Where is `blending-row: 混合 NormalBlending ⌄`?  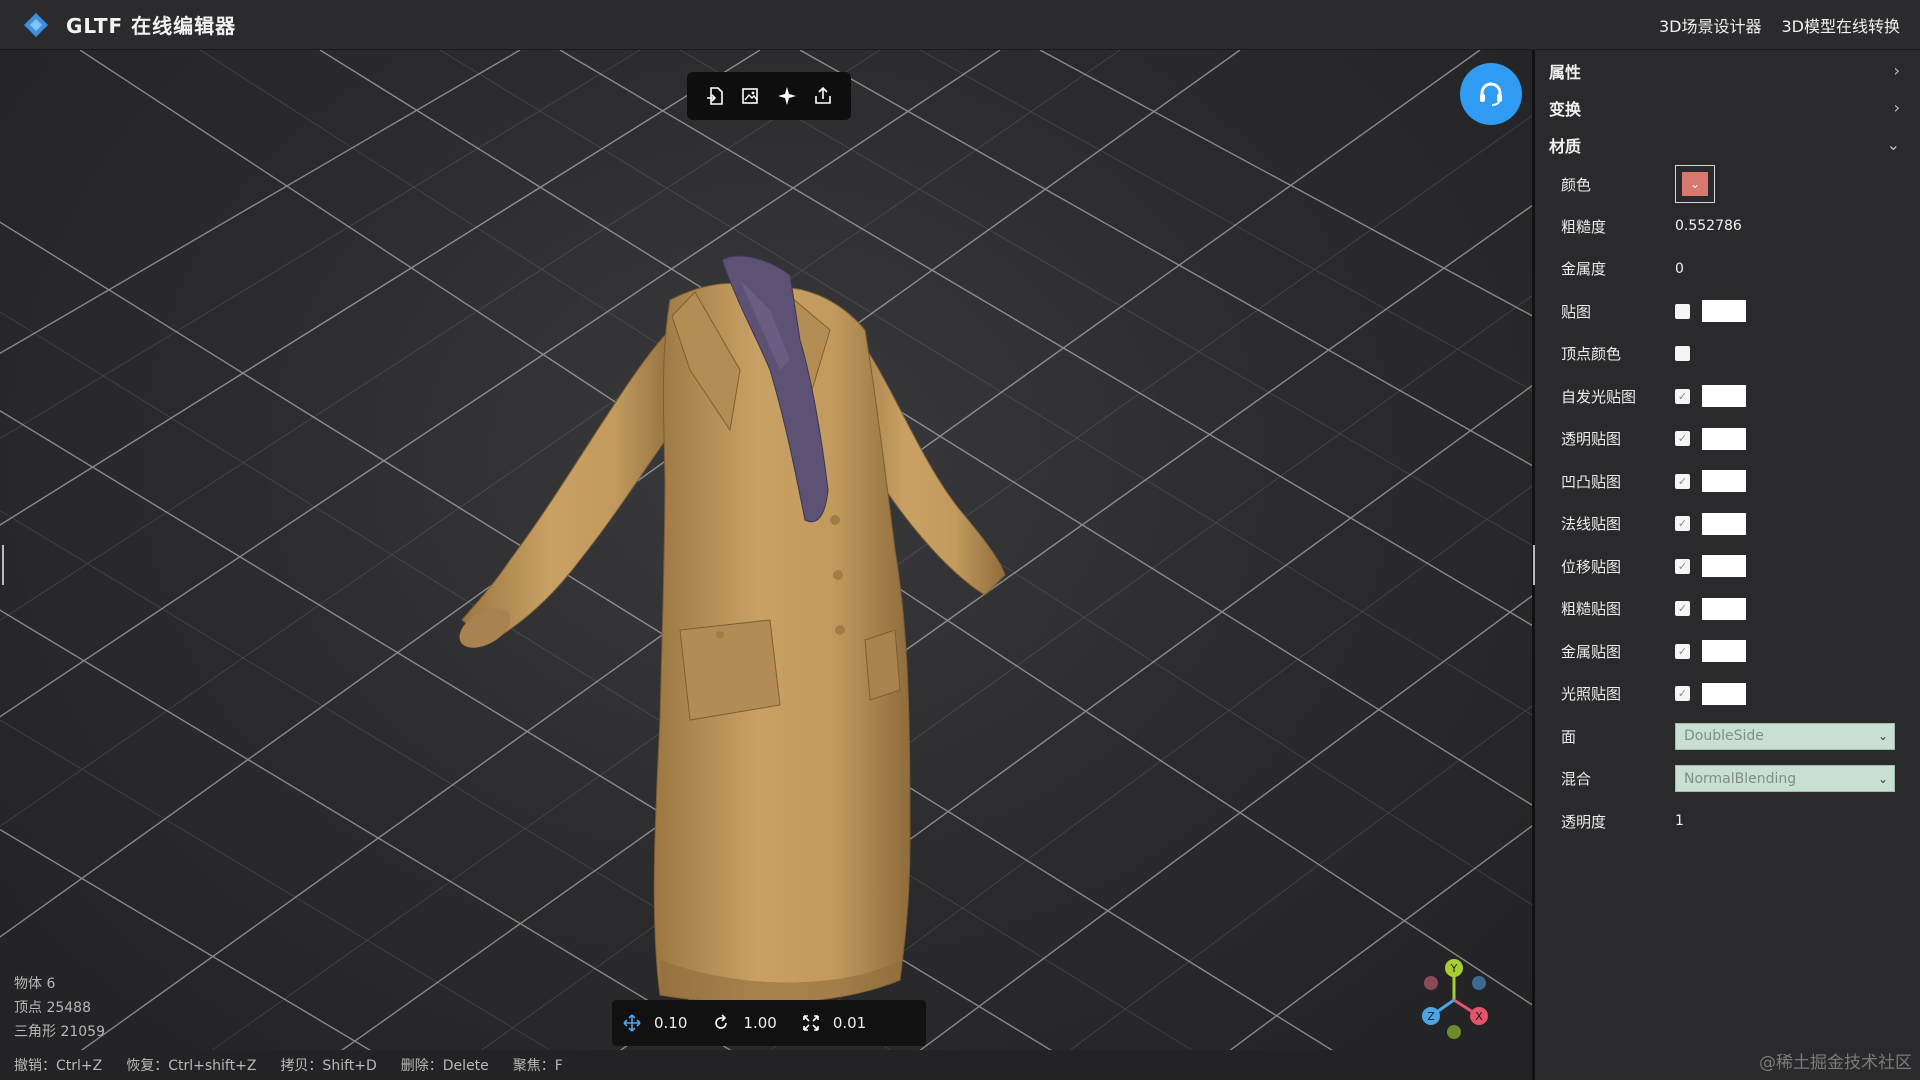 blending-row: 混合 NormalBlending ⌄ is located at coordinates (1727, 779).